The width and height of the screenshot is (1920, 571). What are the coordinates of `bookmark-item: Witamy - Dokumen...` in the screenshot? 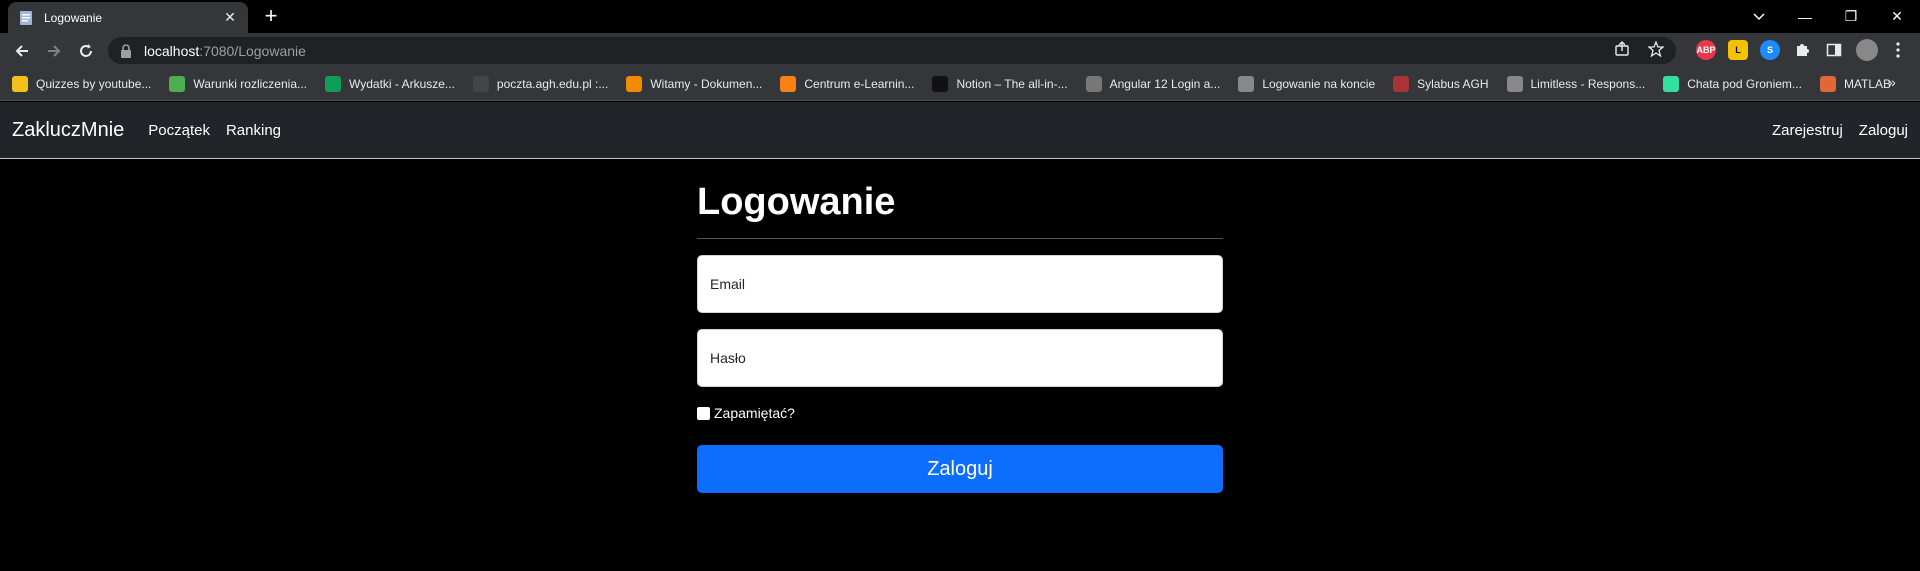 It's located at (694, 84).